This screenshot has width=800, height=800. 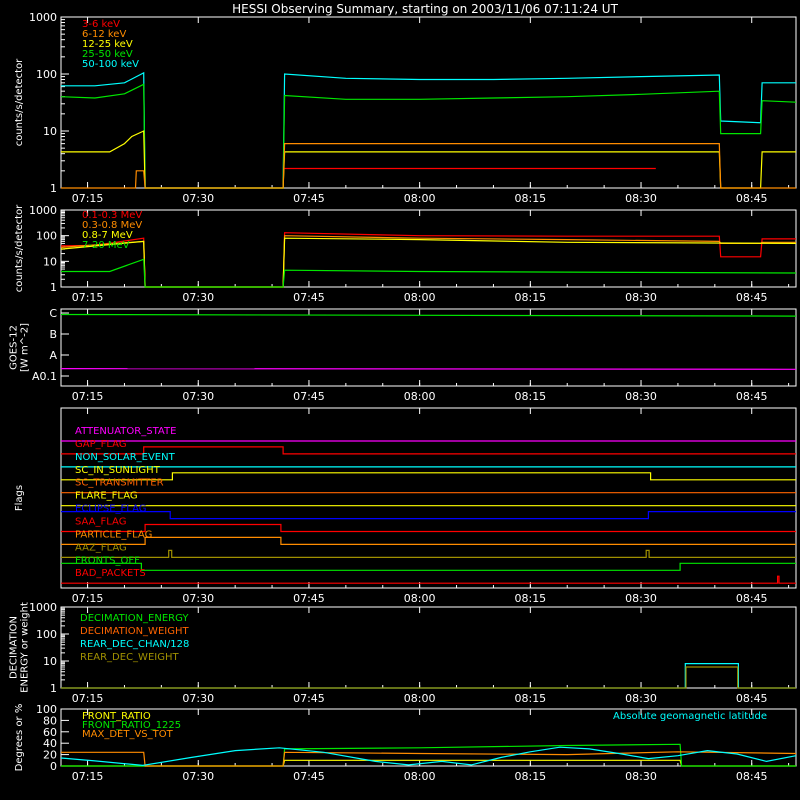 What do you see at coordinates (50, 743) in the screenshot?
I see `y-tick-label: 40` at bounding box center [50, 743].